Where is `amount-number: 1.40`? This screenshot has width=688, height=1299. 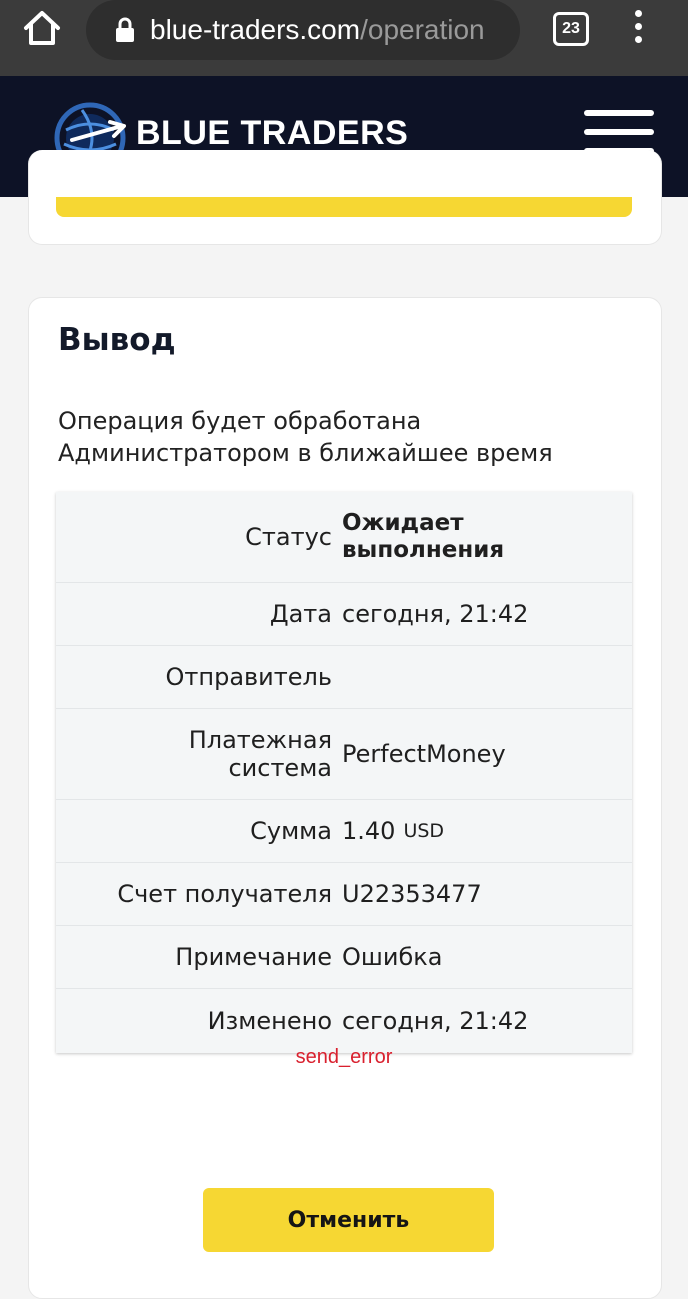 amount-number: 1.40 is located at coordinates (369, 831).